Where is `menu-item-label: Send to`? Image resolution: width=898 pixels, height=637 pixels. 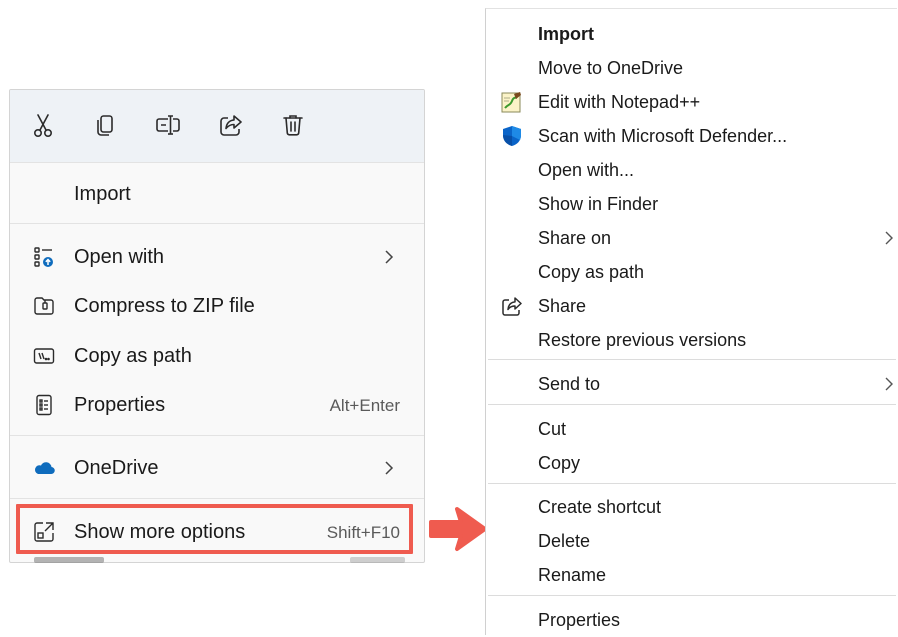 menu-item-label: Send to is located at coordinates (569, 384).